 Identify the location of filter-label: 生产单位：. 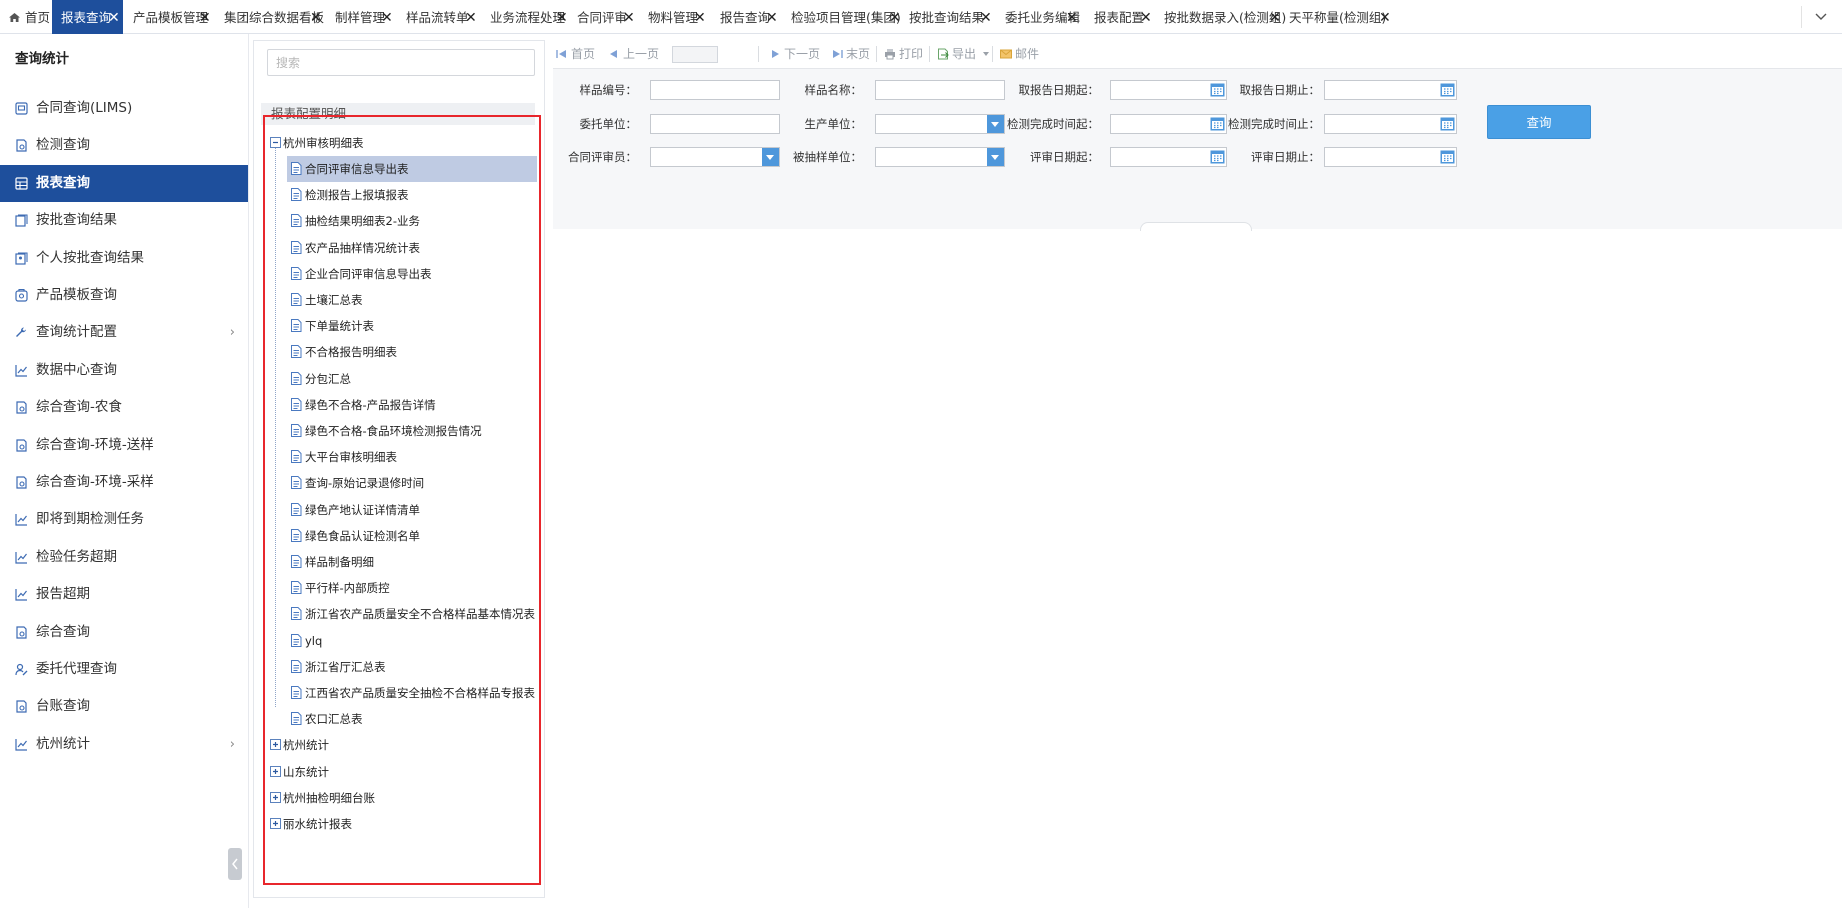
(833, 124).